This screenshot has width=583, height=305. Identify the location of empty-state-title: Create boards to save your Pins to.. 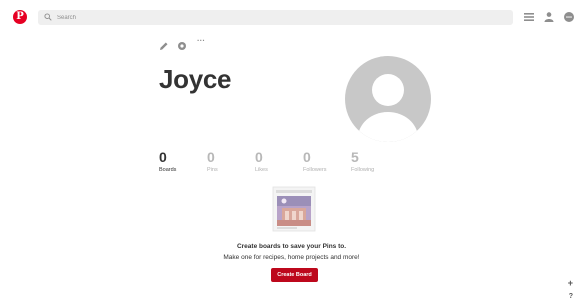
(291, 246).